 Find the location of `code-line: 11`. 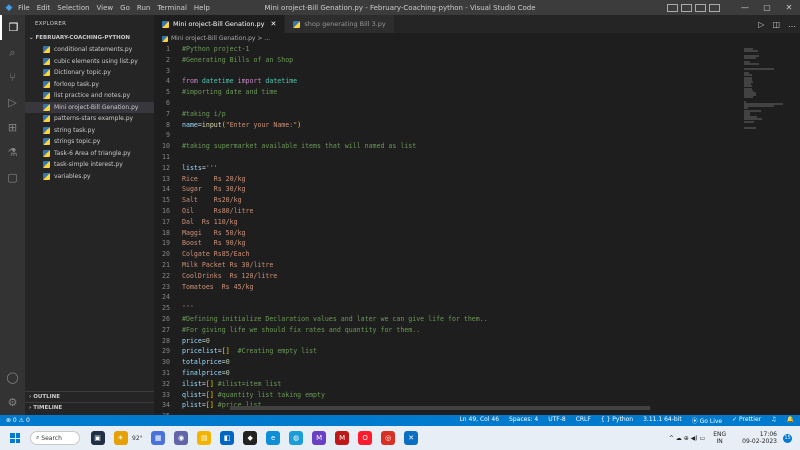

code-line: 11 is located at coordinates (447, 157).